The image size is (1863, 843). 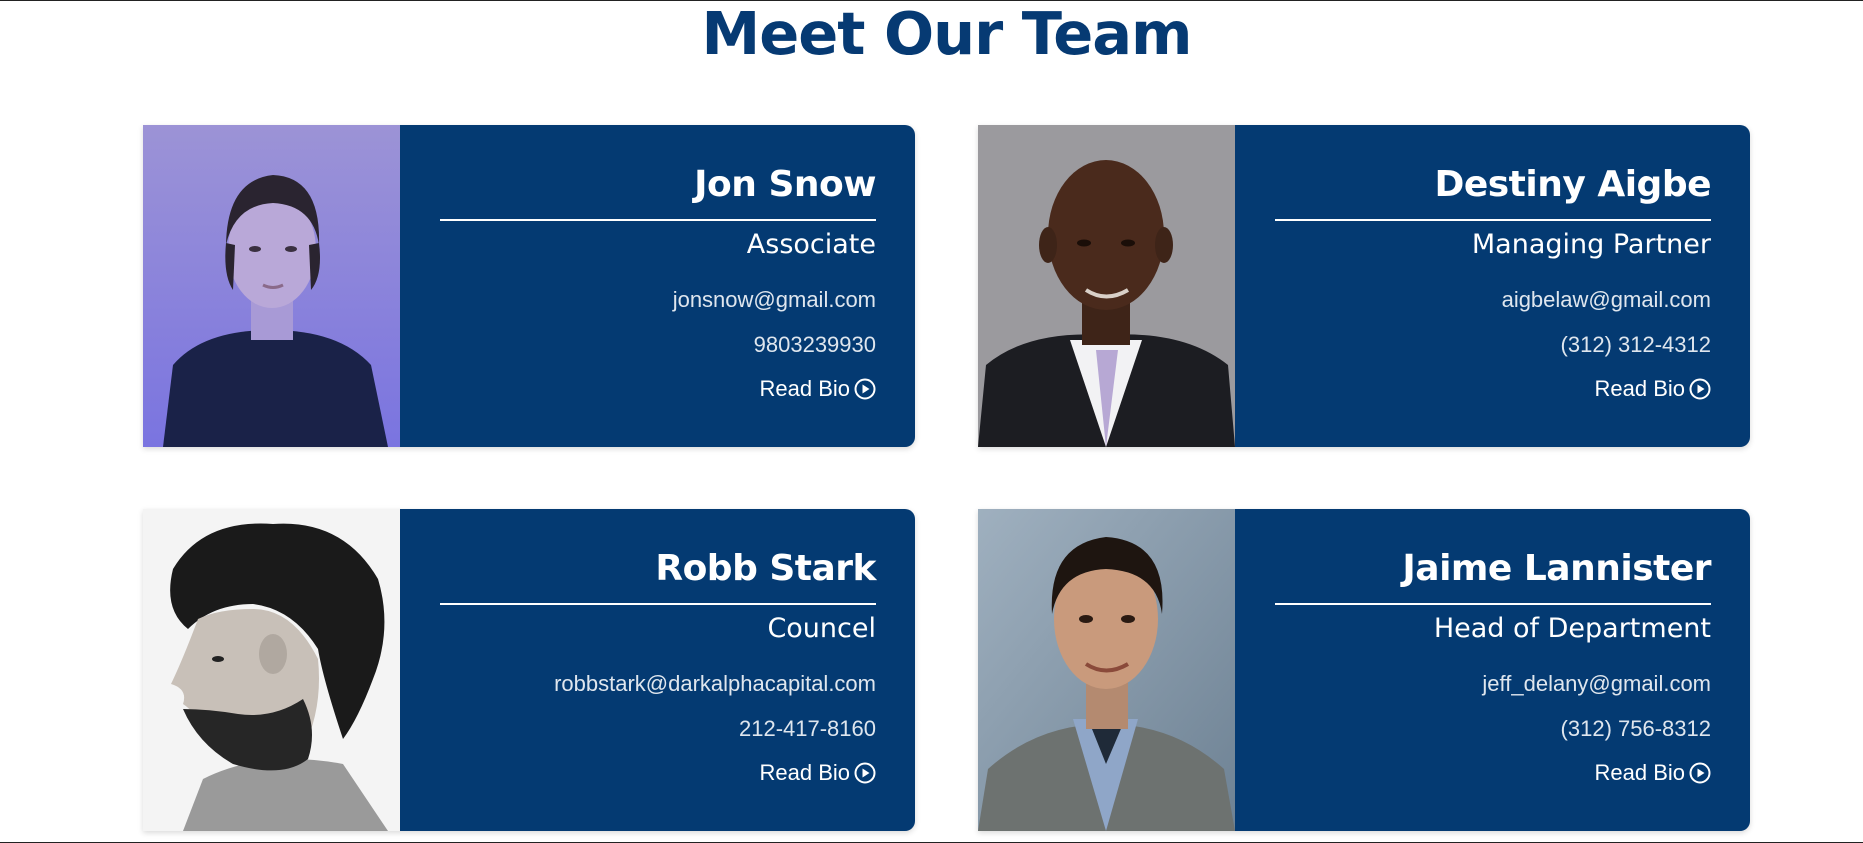 What do you see at coordinates (774, 299) in the screenshot?
I see `member-email: jonsnow@gmail.com` at bounding box center [774, 299].